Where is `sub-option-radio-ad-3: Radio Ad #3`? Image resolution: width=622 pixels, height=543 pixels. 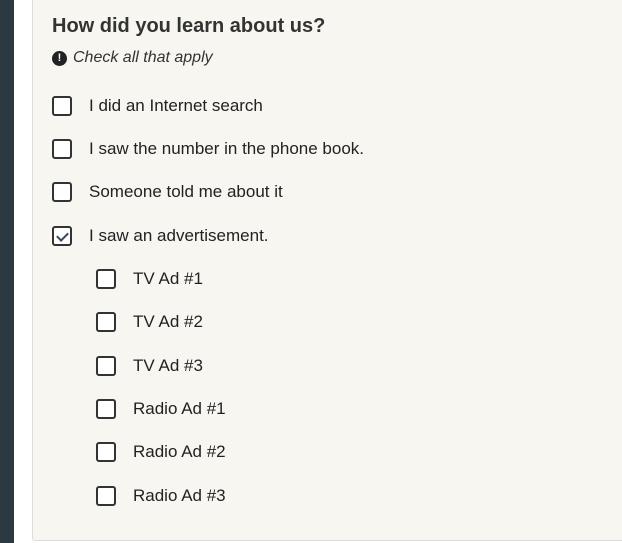 sub-option-radio-ad-3: Radio Ad #3 is located at coordinates (161, 496).